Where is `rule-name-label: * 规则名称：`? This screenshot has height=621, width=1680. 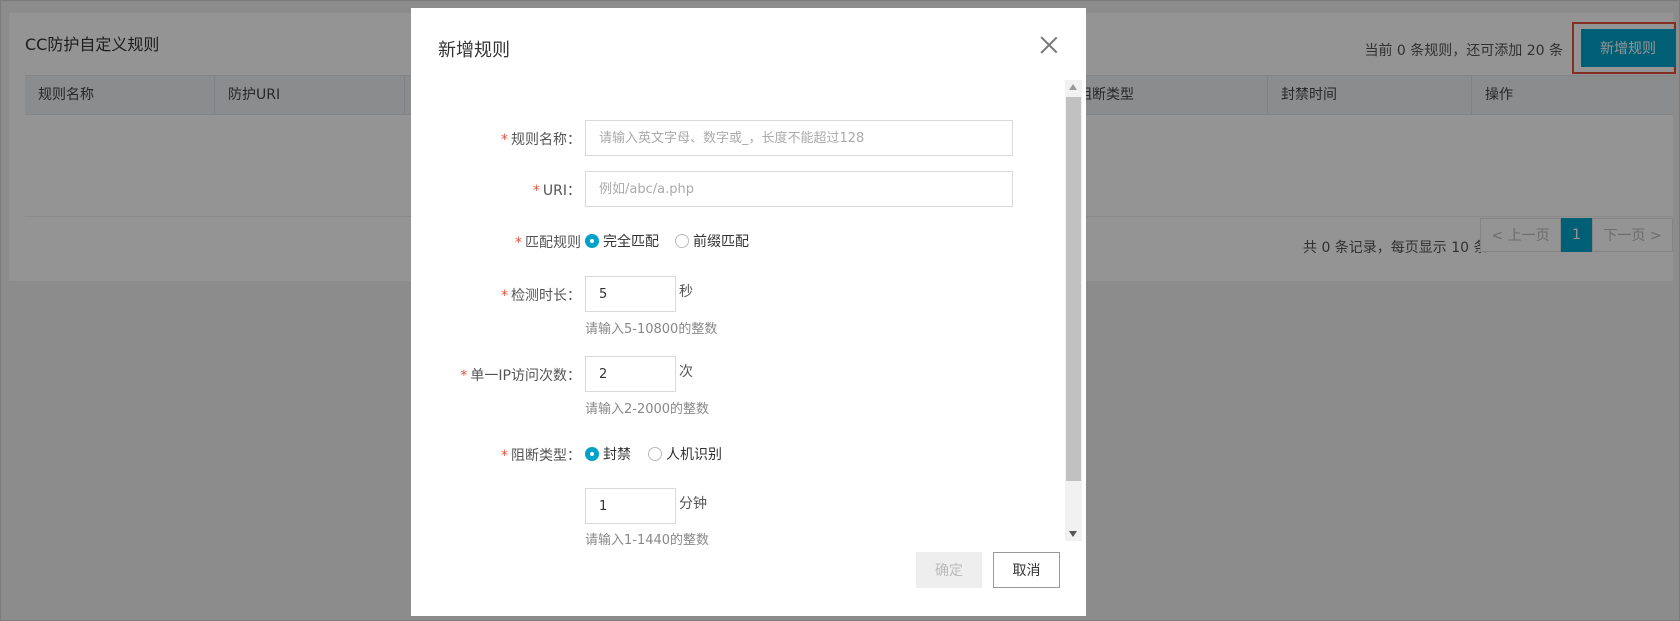 rule-name-label: * 规则名称： is located at coordinates (541, 140).